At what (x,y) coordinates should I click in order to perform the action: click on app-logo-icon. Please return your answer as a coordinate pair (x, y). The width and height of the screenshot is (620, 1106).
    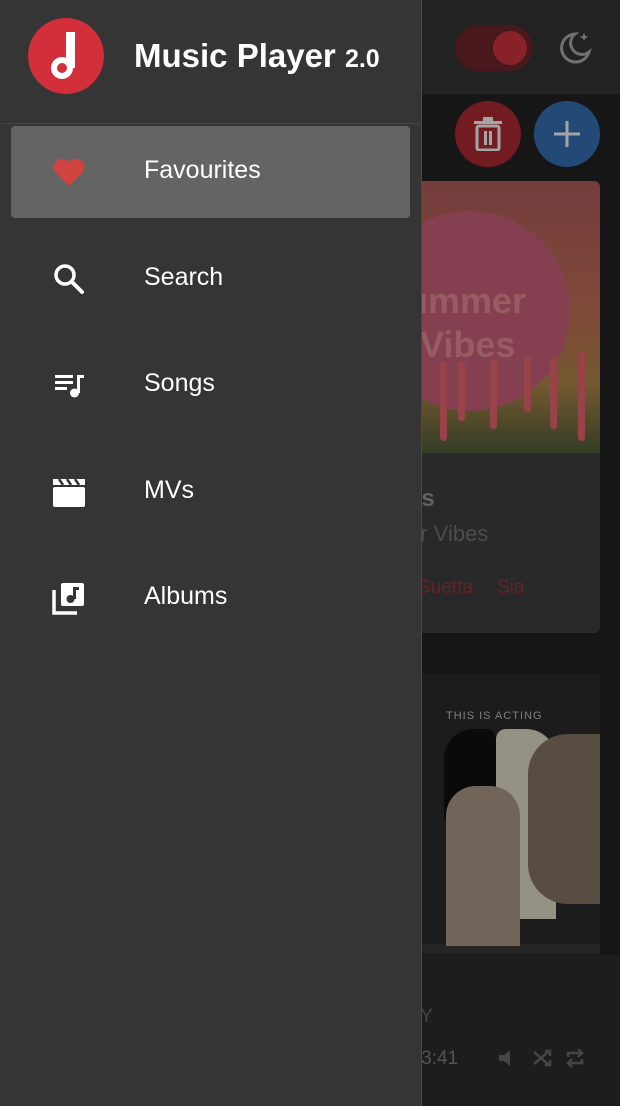
    Looking at the image, I should click on (66, 56).